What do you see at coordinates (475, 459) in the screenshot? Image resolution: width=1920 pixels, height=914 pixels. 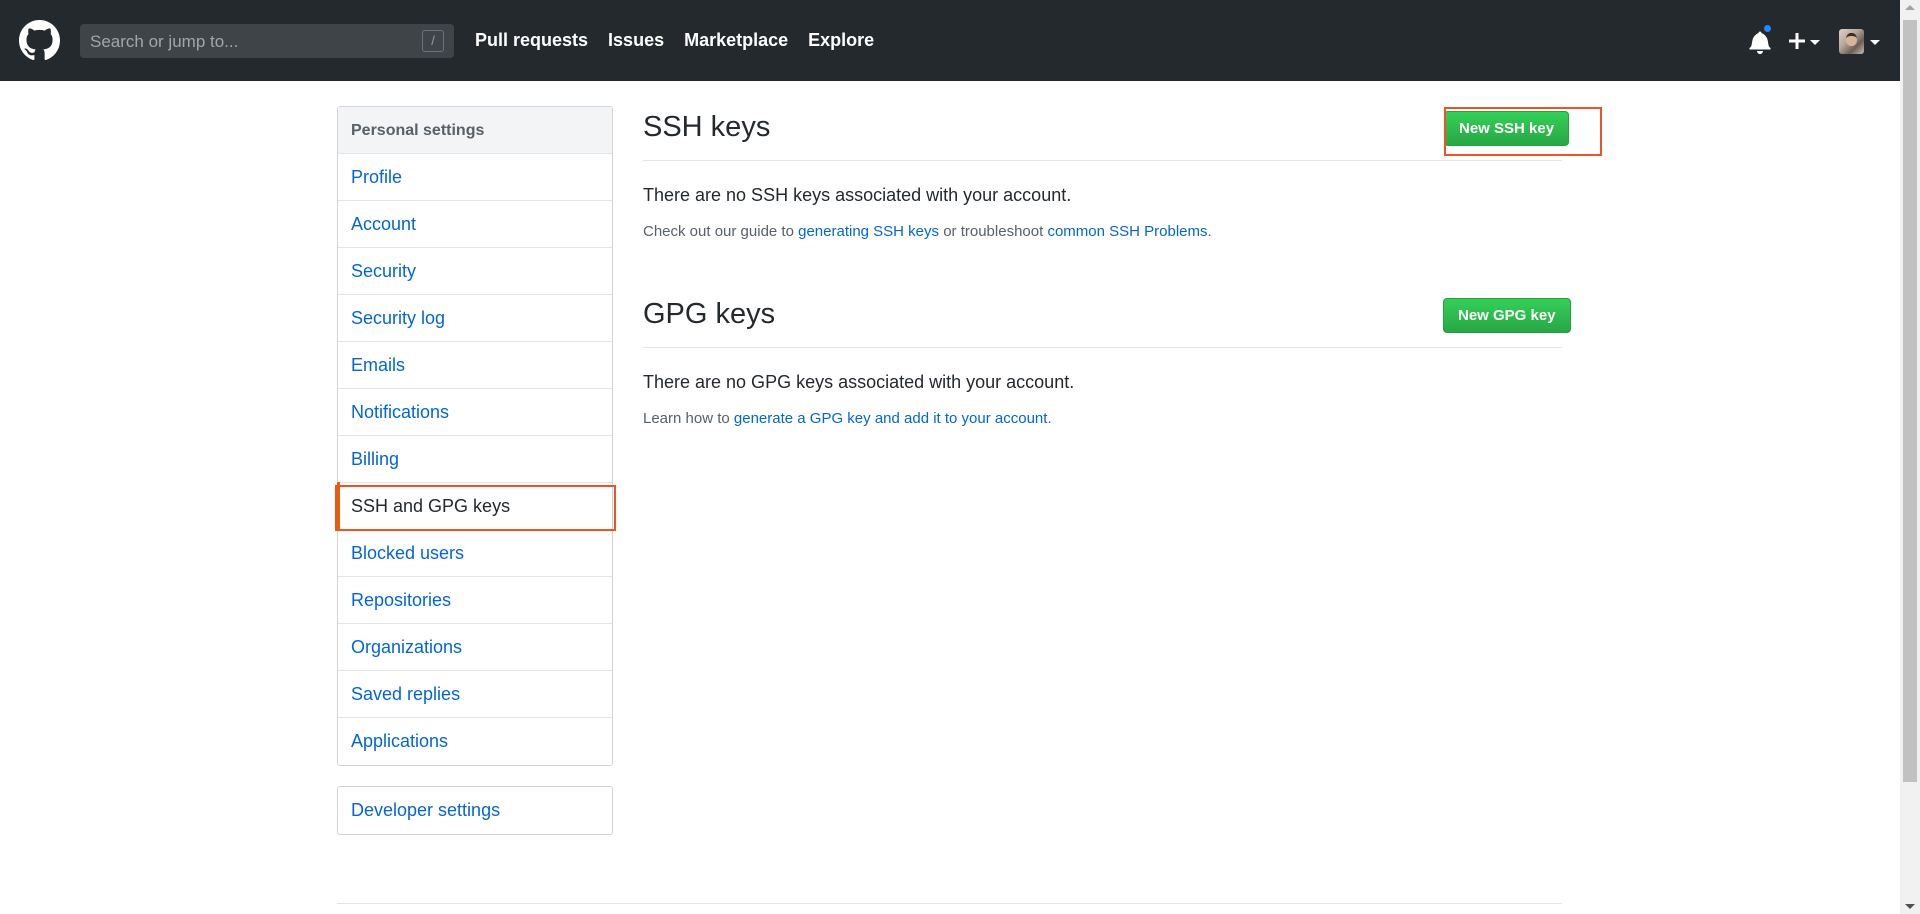 I see `sidebar-item-billing: Billing` at bounding box center [475, 459].